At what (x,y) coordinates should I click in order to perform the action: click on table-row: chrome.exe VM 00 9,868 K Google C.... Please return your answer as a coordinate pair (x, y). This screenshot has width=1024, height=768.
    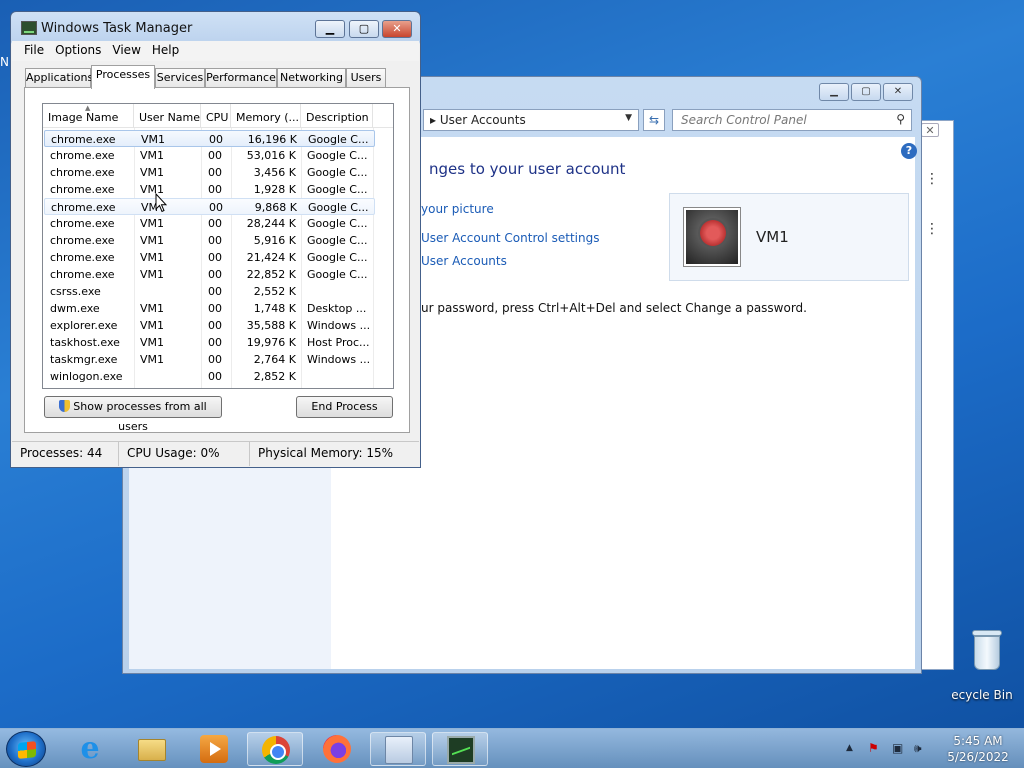
    Looking at the image, I should click on (209, 206).